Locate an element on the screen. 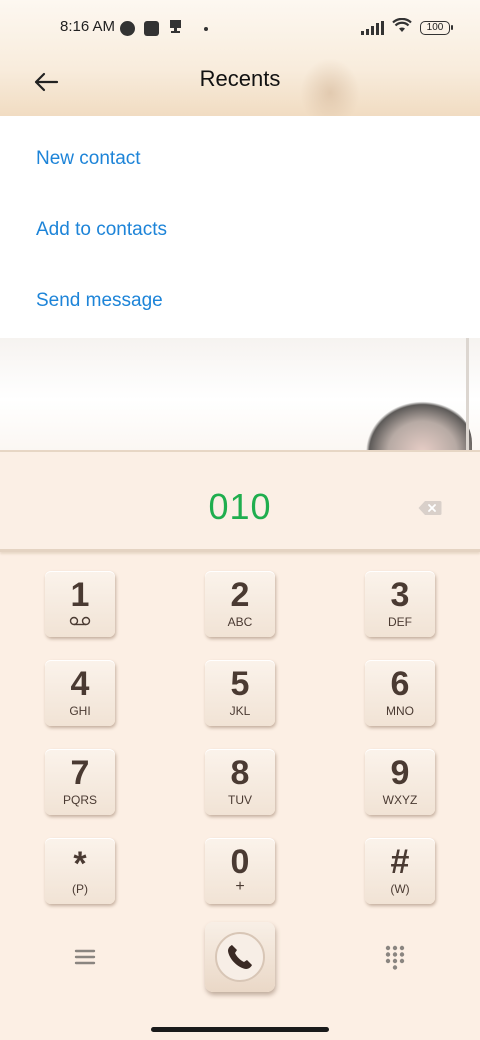 The image size is (480, 1040). dialed-number-row: 010 is located at coordinates (240, 502).